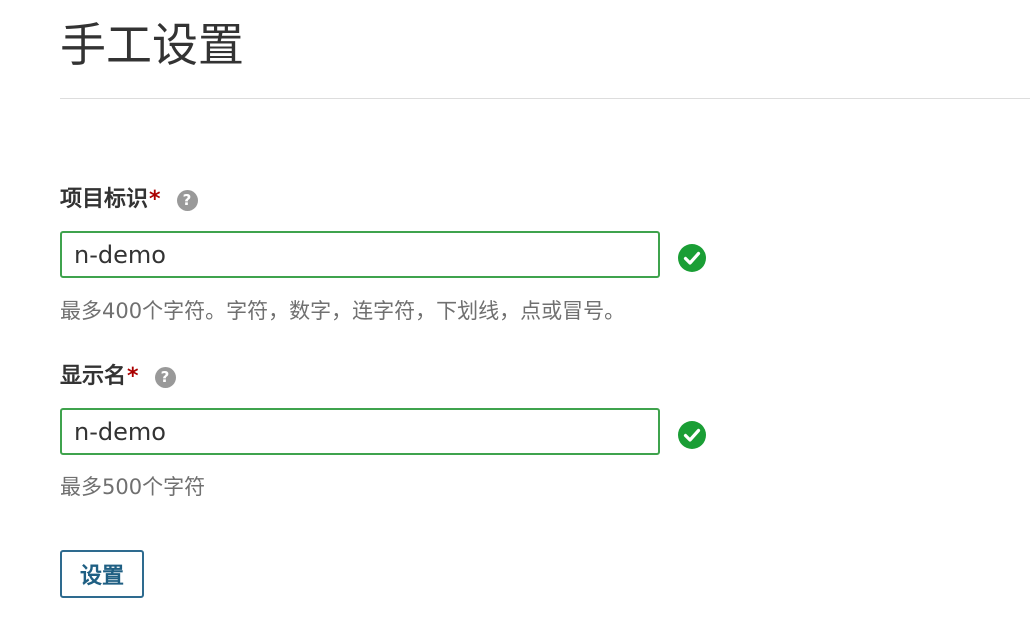 This screenshot has width=1030, height=644. I want to click on project-id-input, so click(360, 254).